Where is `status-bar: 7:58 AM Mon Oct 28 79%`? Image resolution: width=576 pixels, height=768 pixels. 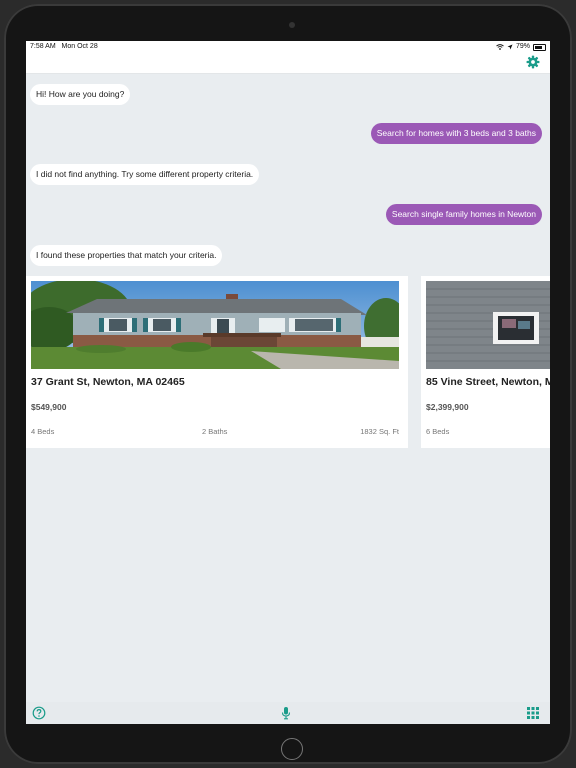 status-bar: 7:58 AM Mon Oct 28 79% is located at coordinates (288, 47).